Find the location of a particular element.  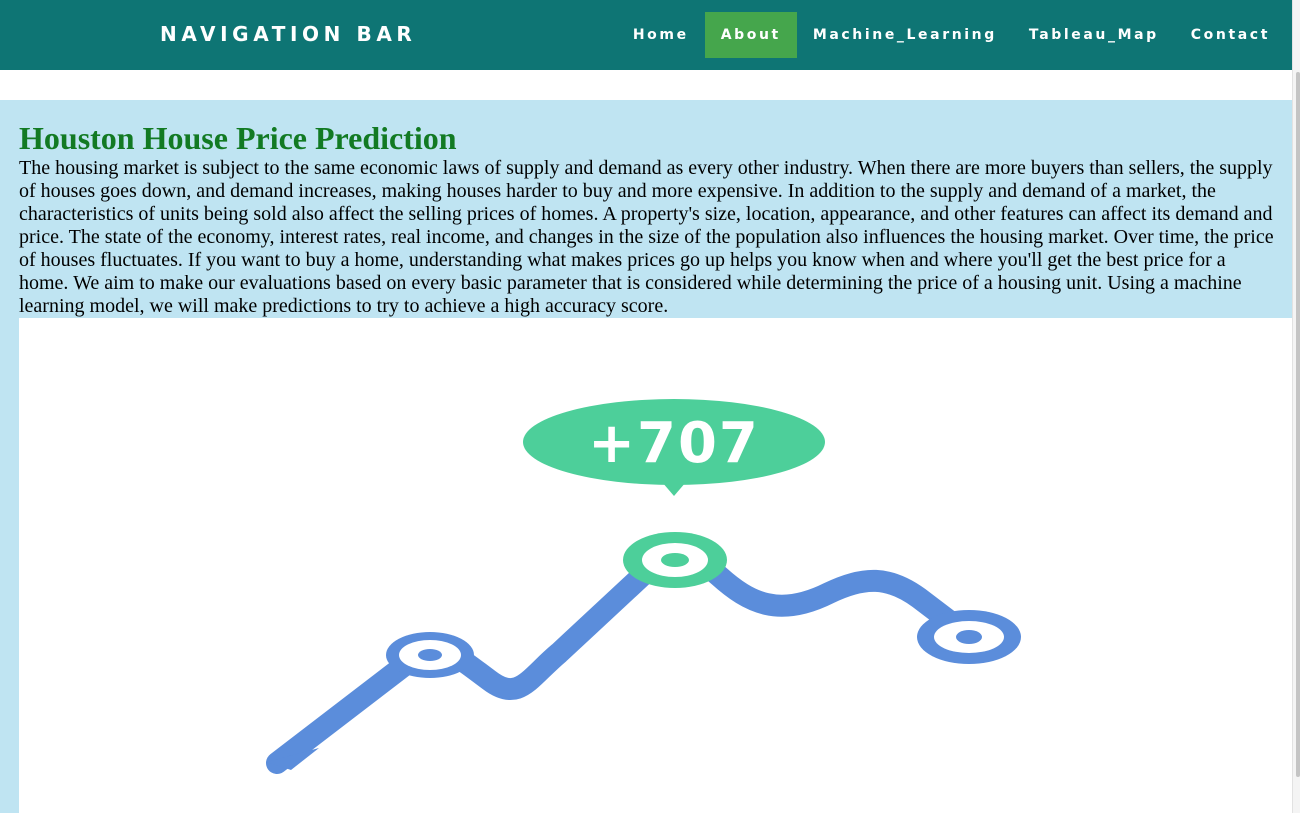

vertical-scrollbar is located at coordinates (1296, 406).